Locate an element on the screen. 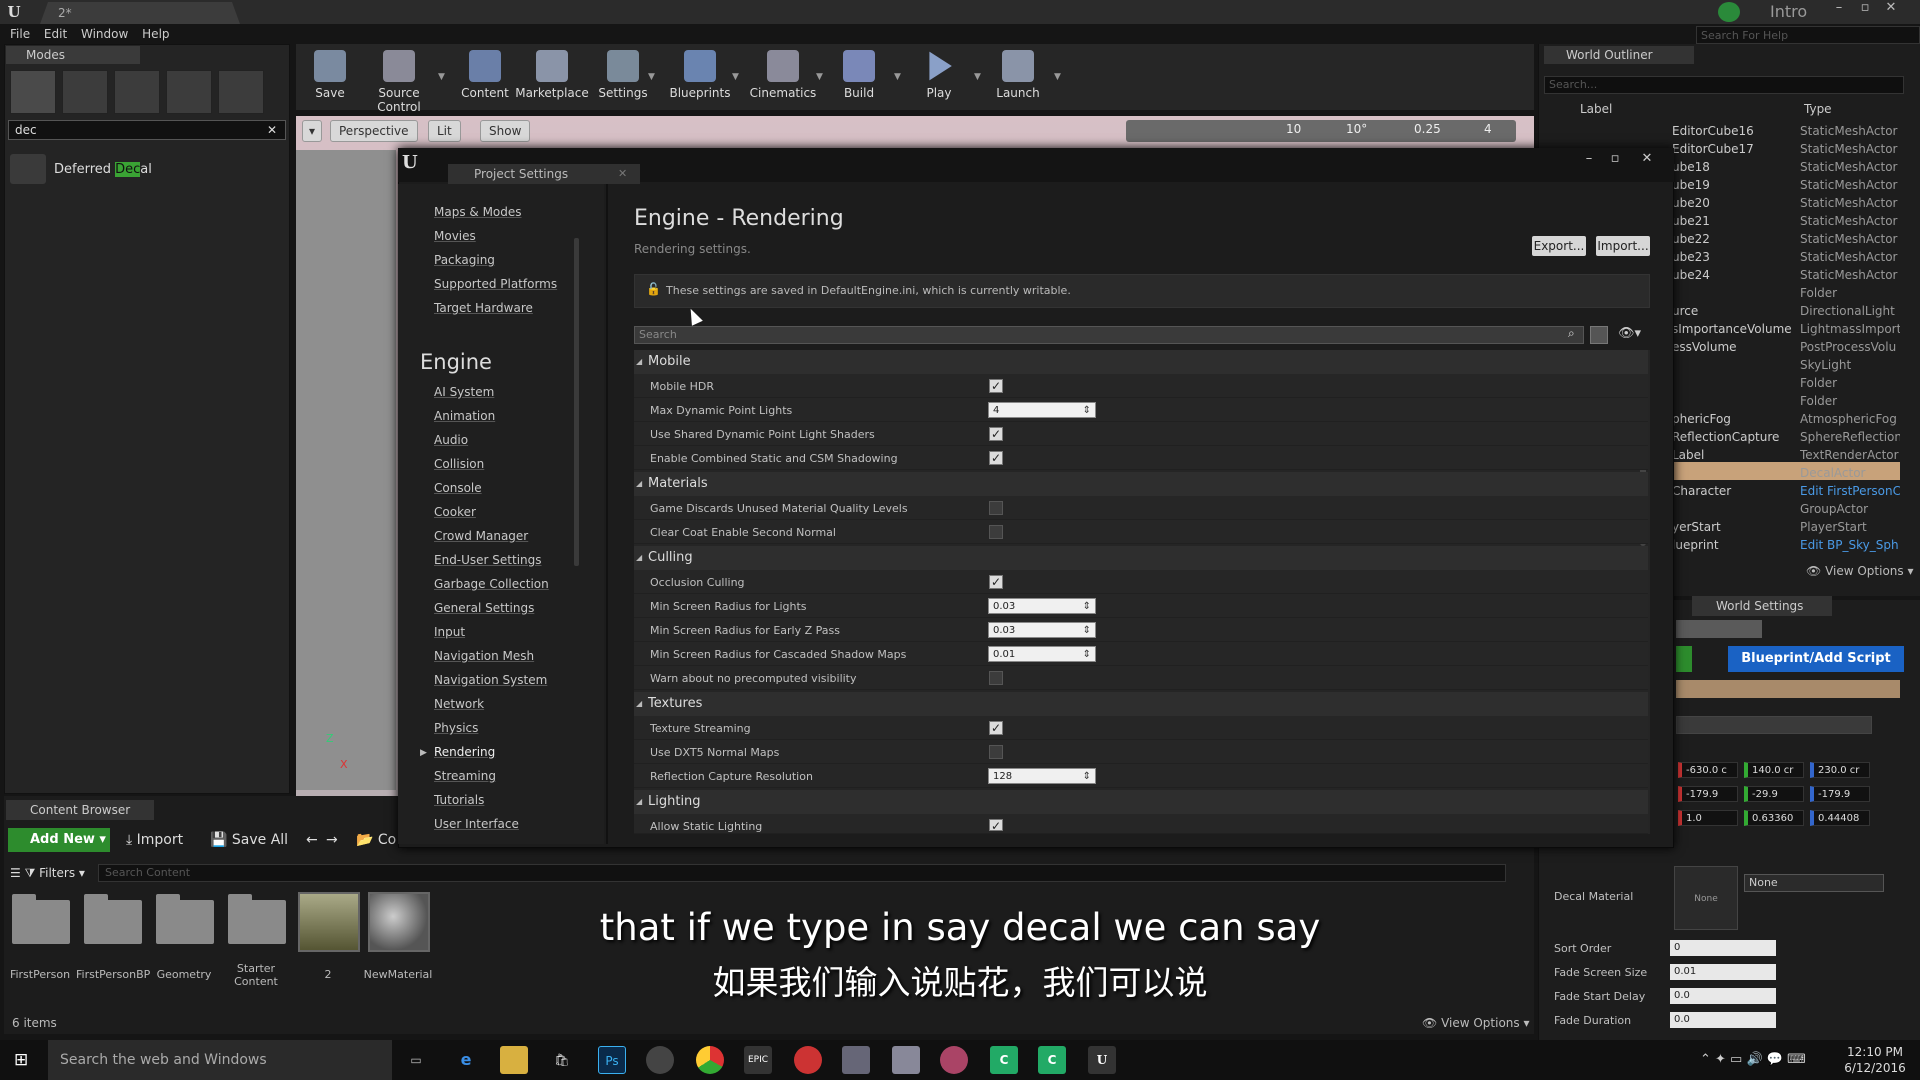 The width and height of the screenshot is (1920, 1080). csm-shadowing-checkbox: ✓ is located at coordinates (996, 458).